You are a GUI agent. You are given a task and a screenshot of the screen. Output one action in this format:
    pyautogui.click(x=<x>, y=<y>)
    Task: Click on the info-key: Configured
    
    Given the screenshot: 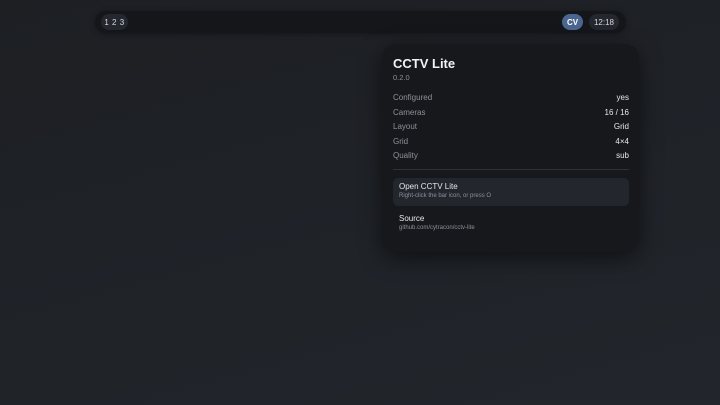 What is the action you would take?
    pyautogui.click(x=413, y=97)
    